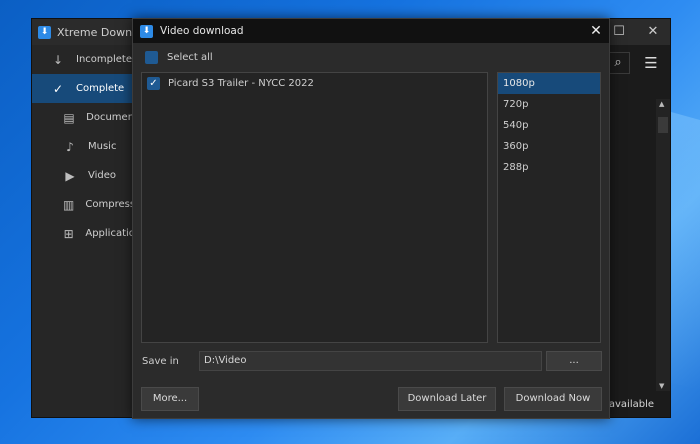 The image size is (700, 444). Describe the element at coordinates (69, 204) in the screenshot. I see `archive-icon: ▥` at that location.